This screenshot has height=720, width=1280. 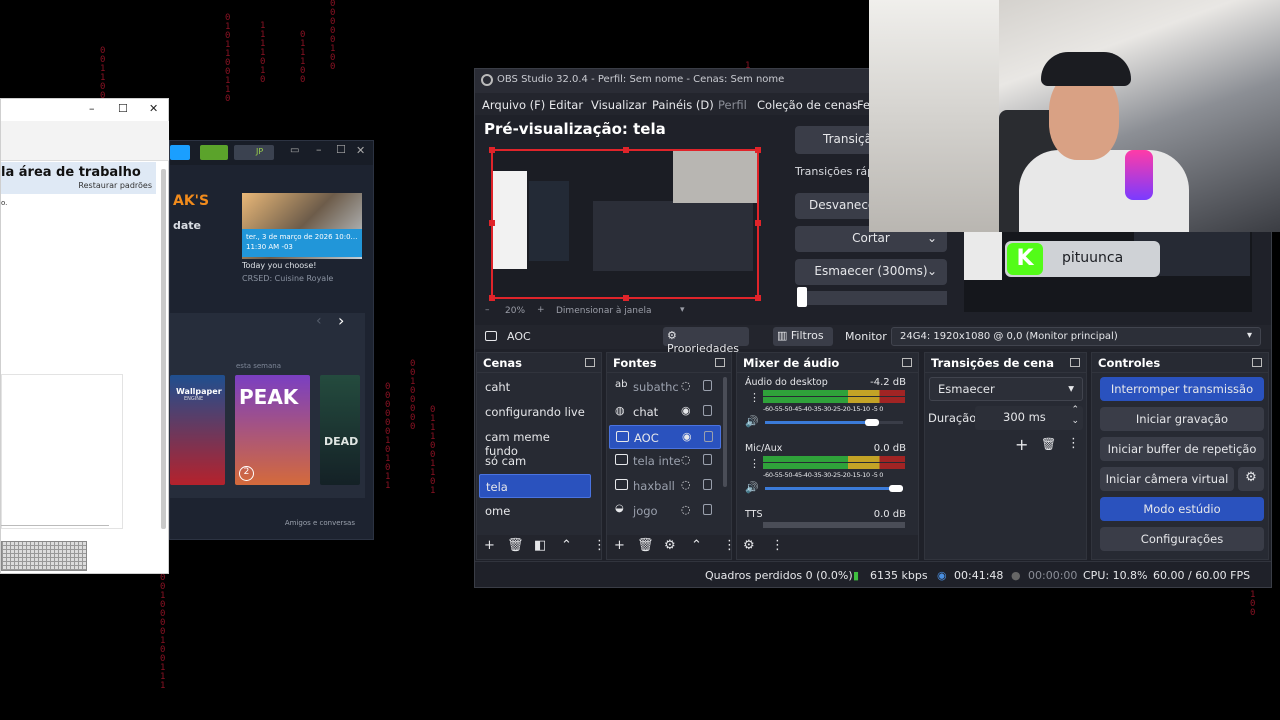 What do you see at coordinates (180, 152) in the screenshot?
I see `megaphone-icon` at bounding box center [180, 152].